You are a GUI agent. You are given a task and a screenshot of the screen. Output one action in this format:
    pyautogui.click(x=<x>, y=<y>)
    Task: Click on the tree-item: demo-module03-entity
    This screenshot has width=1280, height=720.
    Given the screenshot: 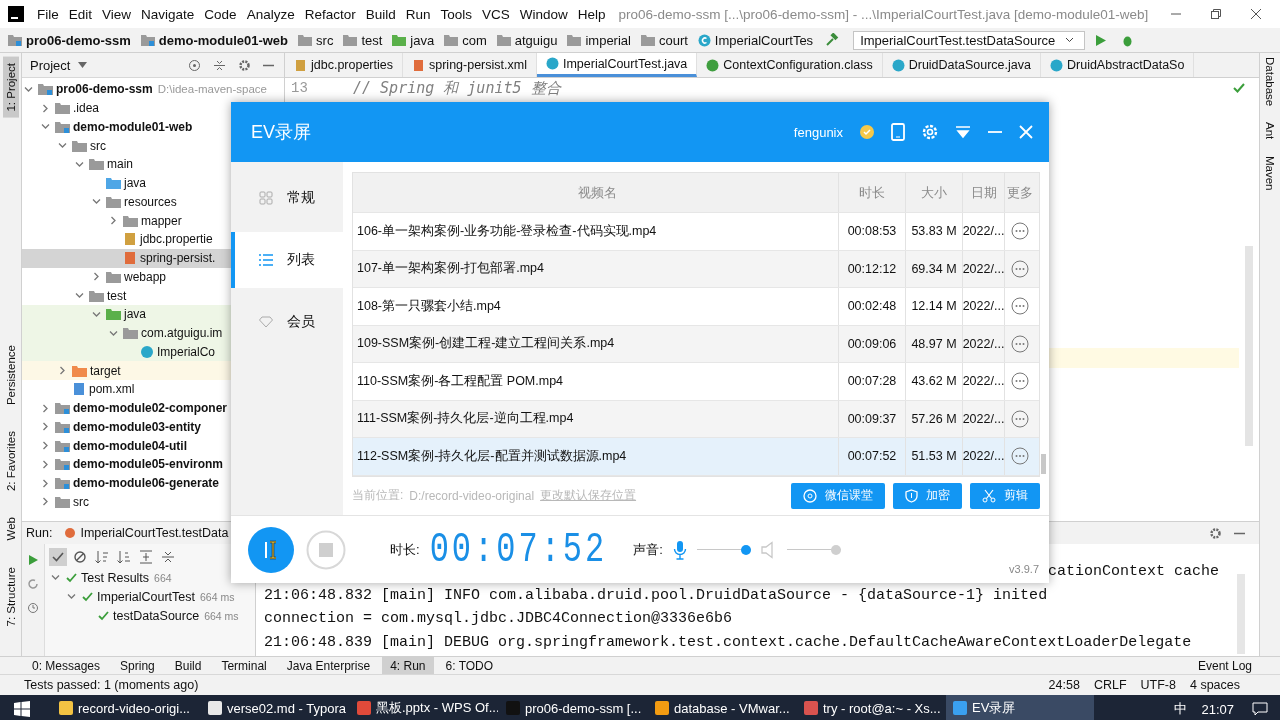 What is the action you would take?
    pyautogui.click(x=126, y=427)
    